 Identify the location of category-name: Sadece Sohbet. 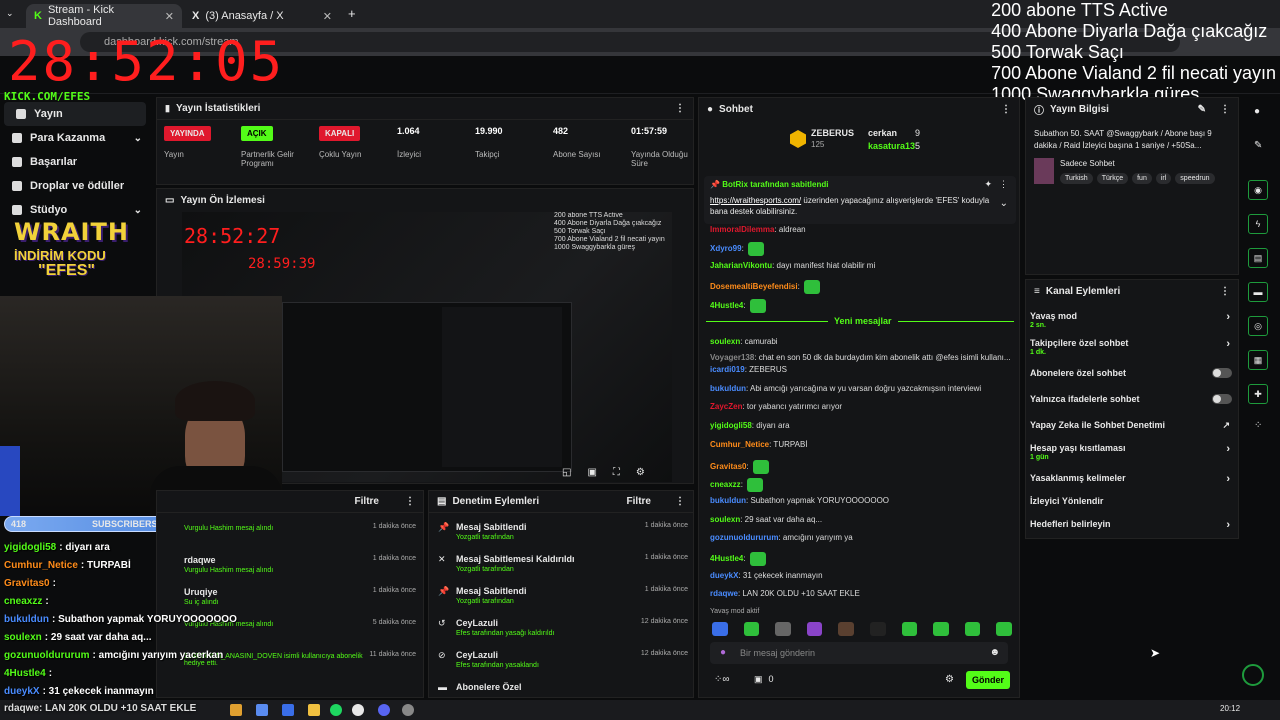
(1087, 163).